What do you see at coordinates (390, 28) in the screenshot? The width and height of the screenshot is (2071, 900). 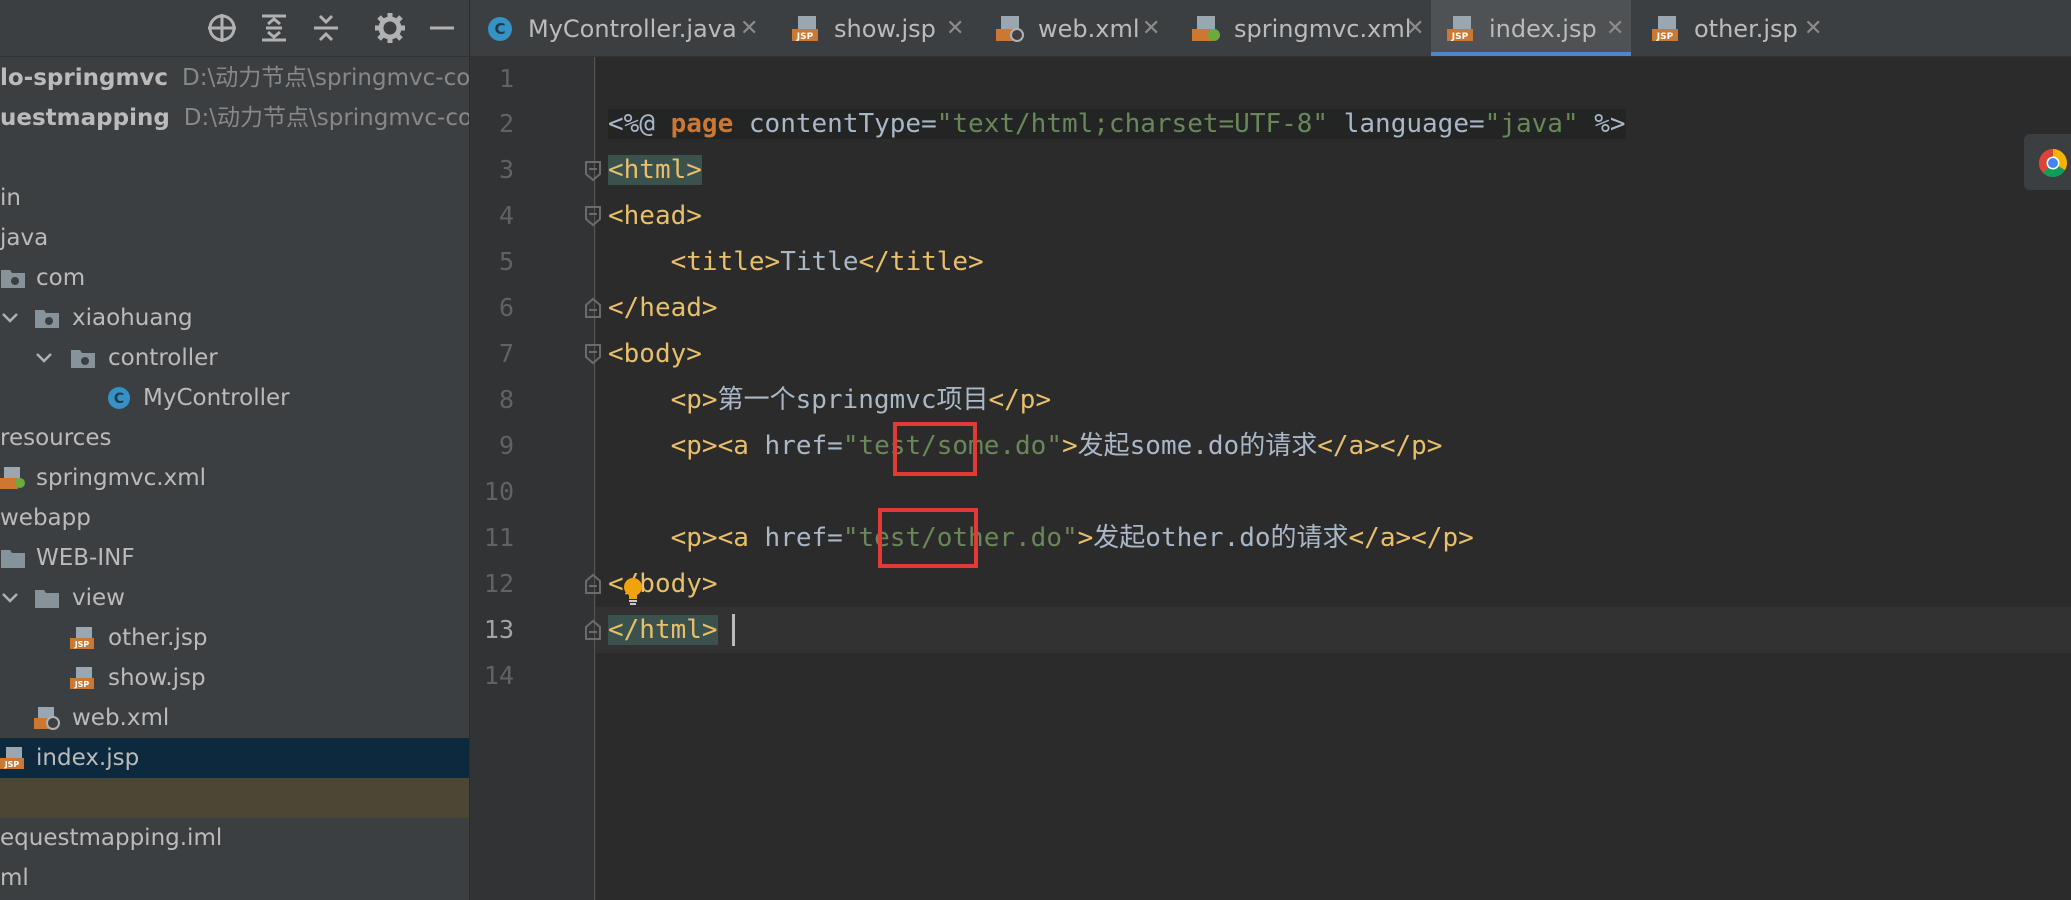 I see `gear-icon` at bounding box center [390, 28].